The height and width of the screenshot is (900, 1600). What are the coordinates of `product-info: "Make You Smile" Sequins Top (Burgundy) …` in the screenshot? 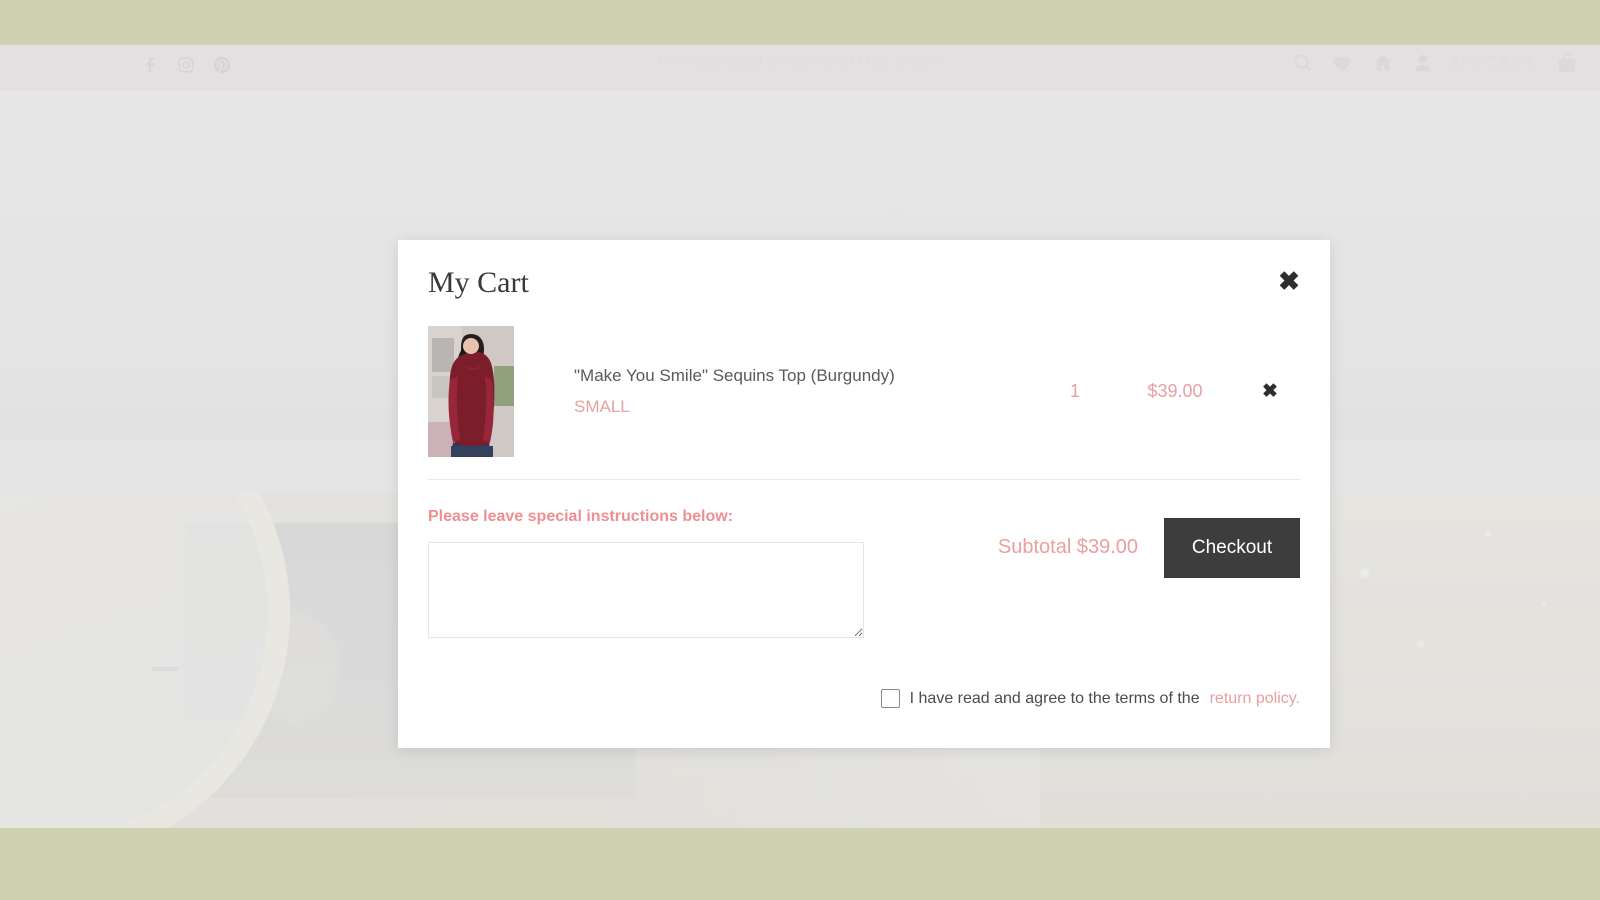 It's located at (777, 392).